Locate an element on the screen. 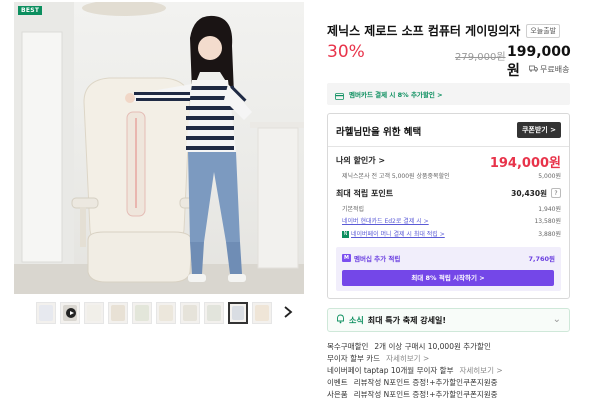 The image size is (600, 413). info-row: 사은품 리뷰작성 N포인트 증정!+추가할인쿠폰지원중 is located at coordinates (450, 394).